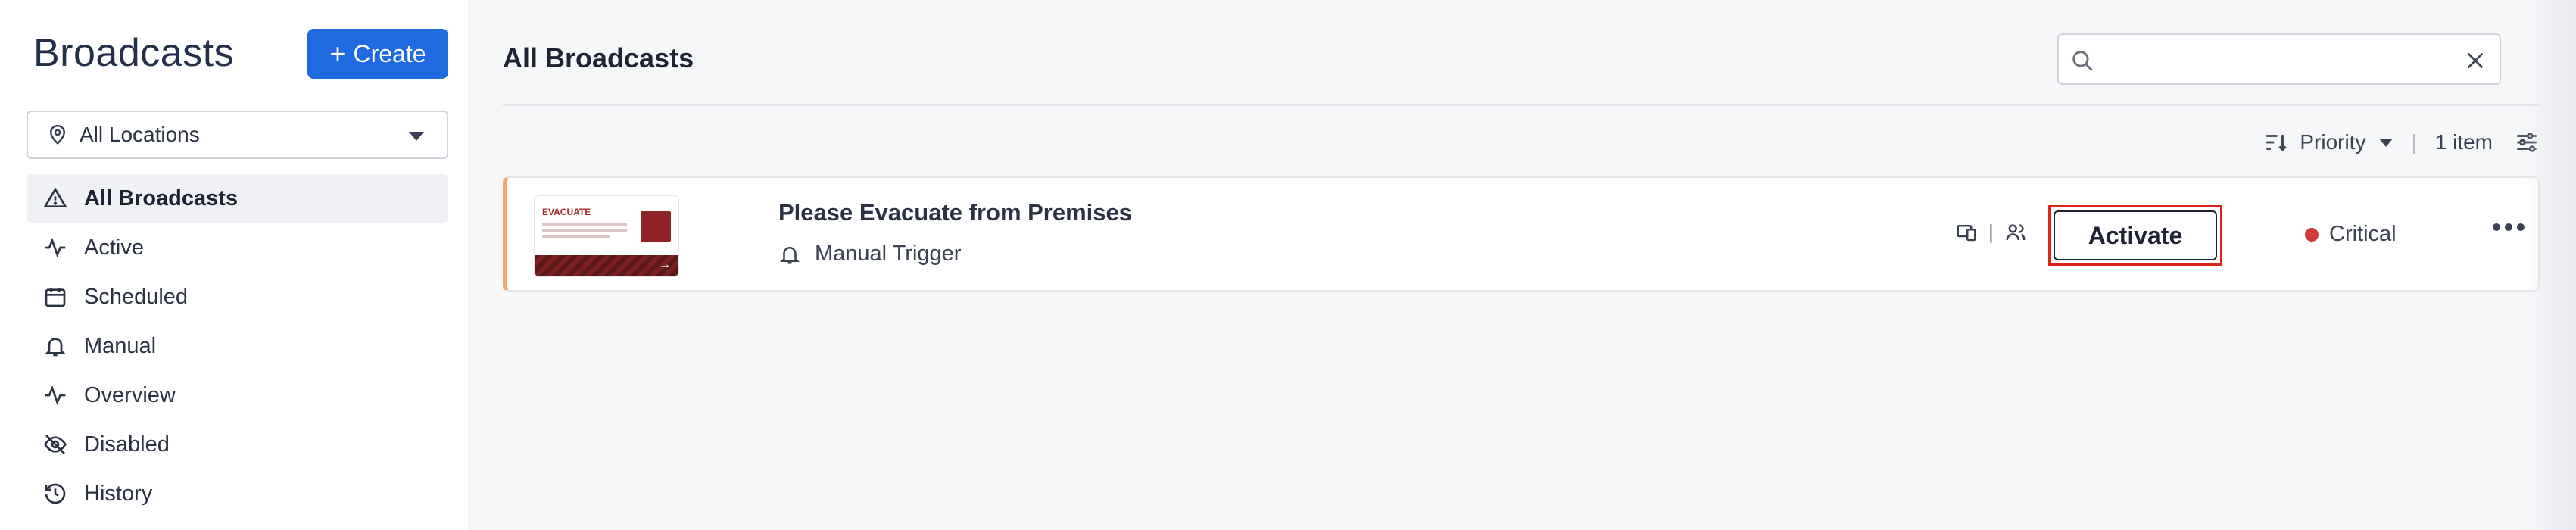  What do you see at coordinates (2082, 61) in the screenshot?
I see `search-icon` at bounding box center [2082, 61].